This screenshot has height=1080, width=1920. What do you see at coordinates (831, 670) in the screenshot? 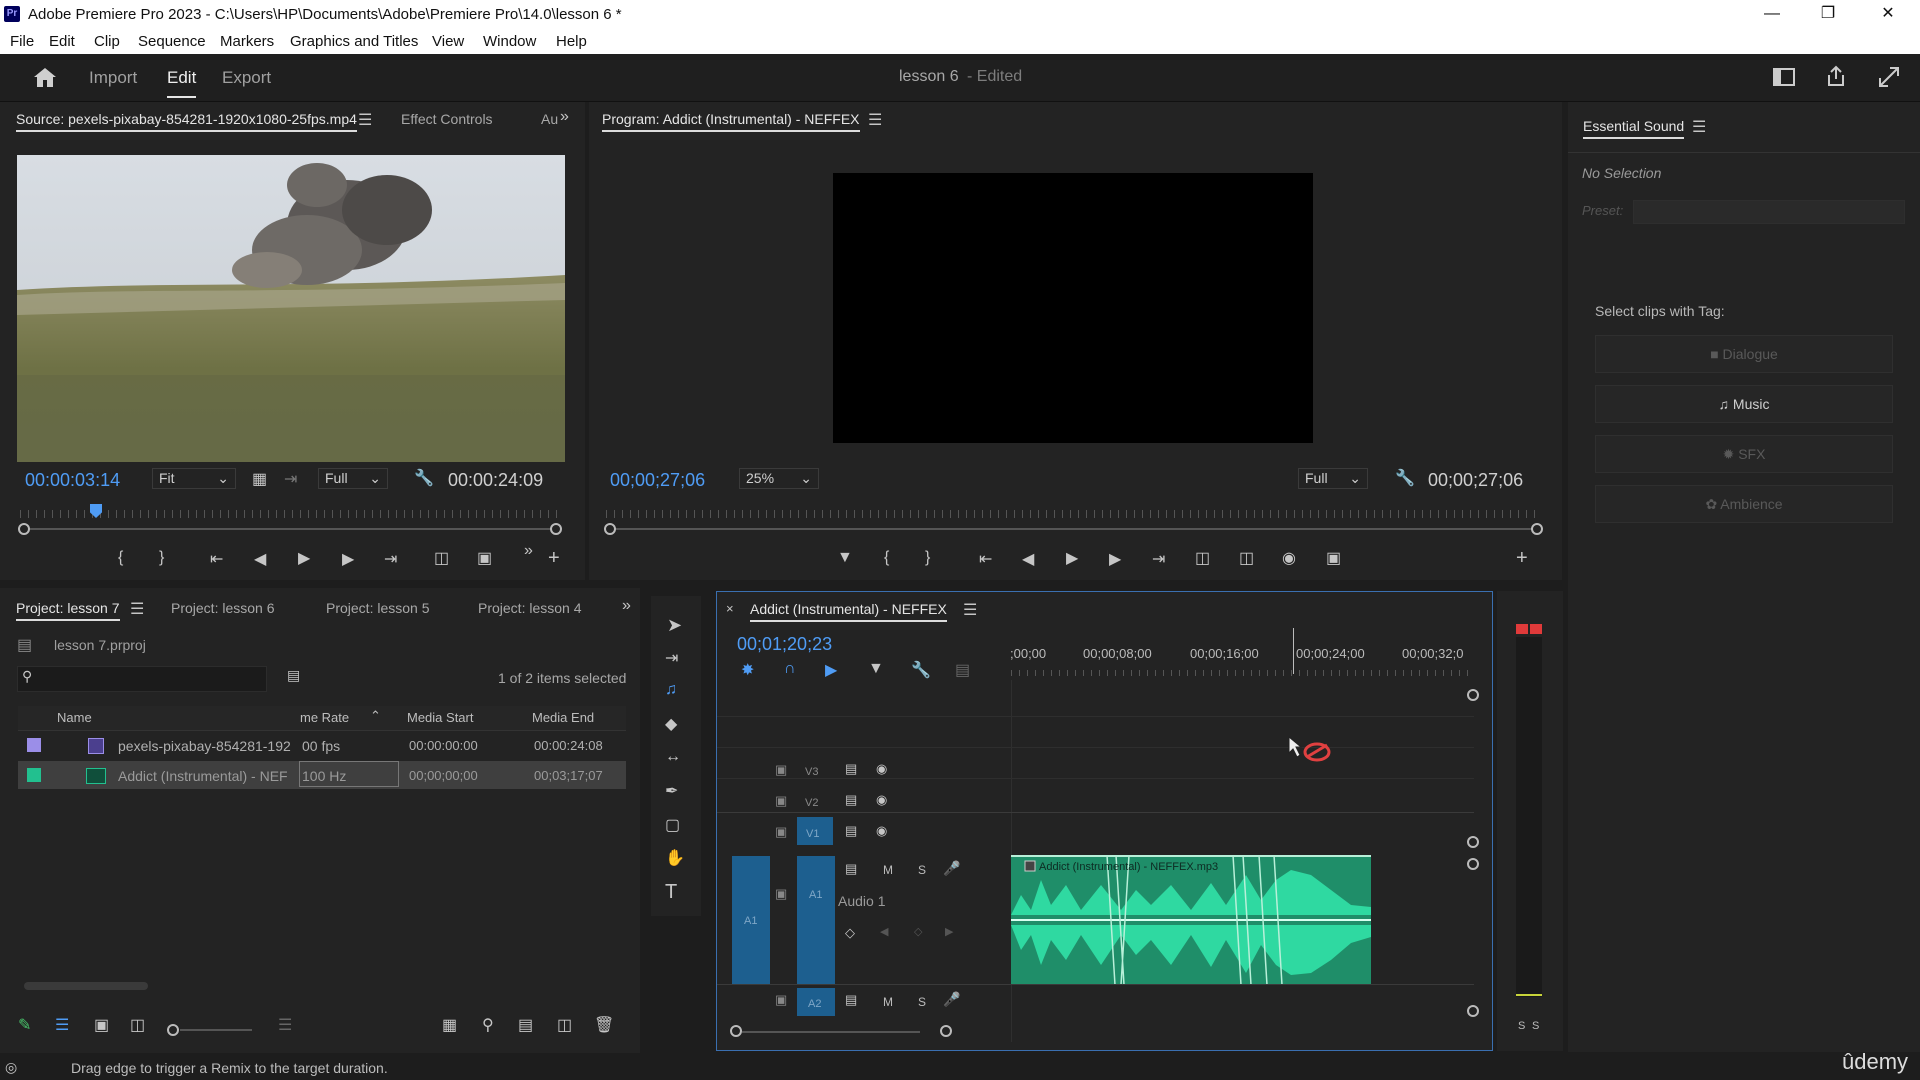
I see `linked-selection-icon: ▶` at bounding box center [831, 670].